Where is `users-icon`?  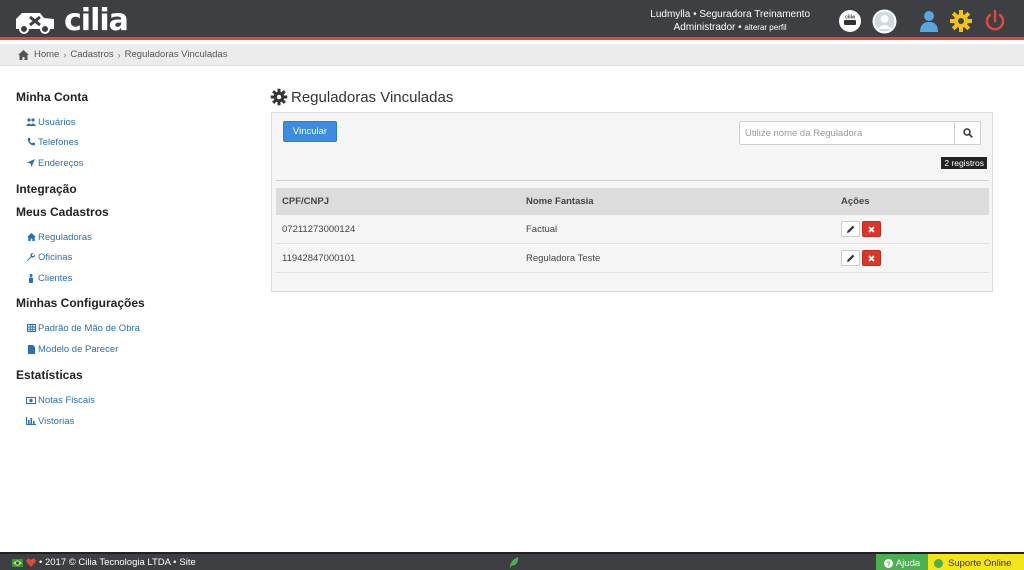 users-icon is located at coordinates (31, 122).